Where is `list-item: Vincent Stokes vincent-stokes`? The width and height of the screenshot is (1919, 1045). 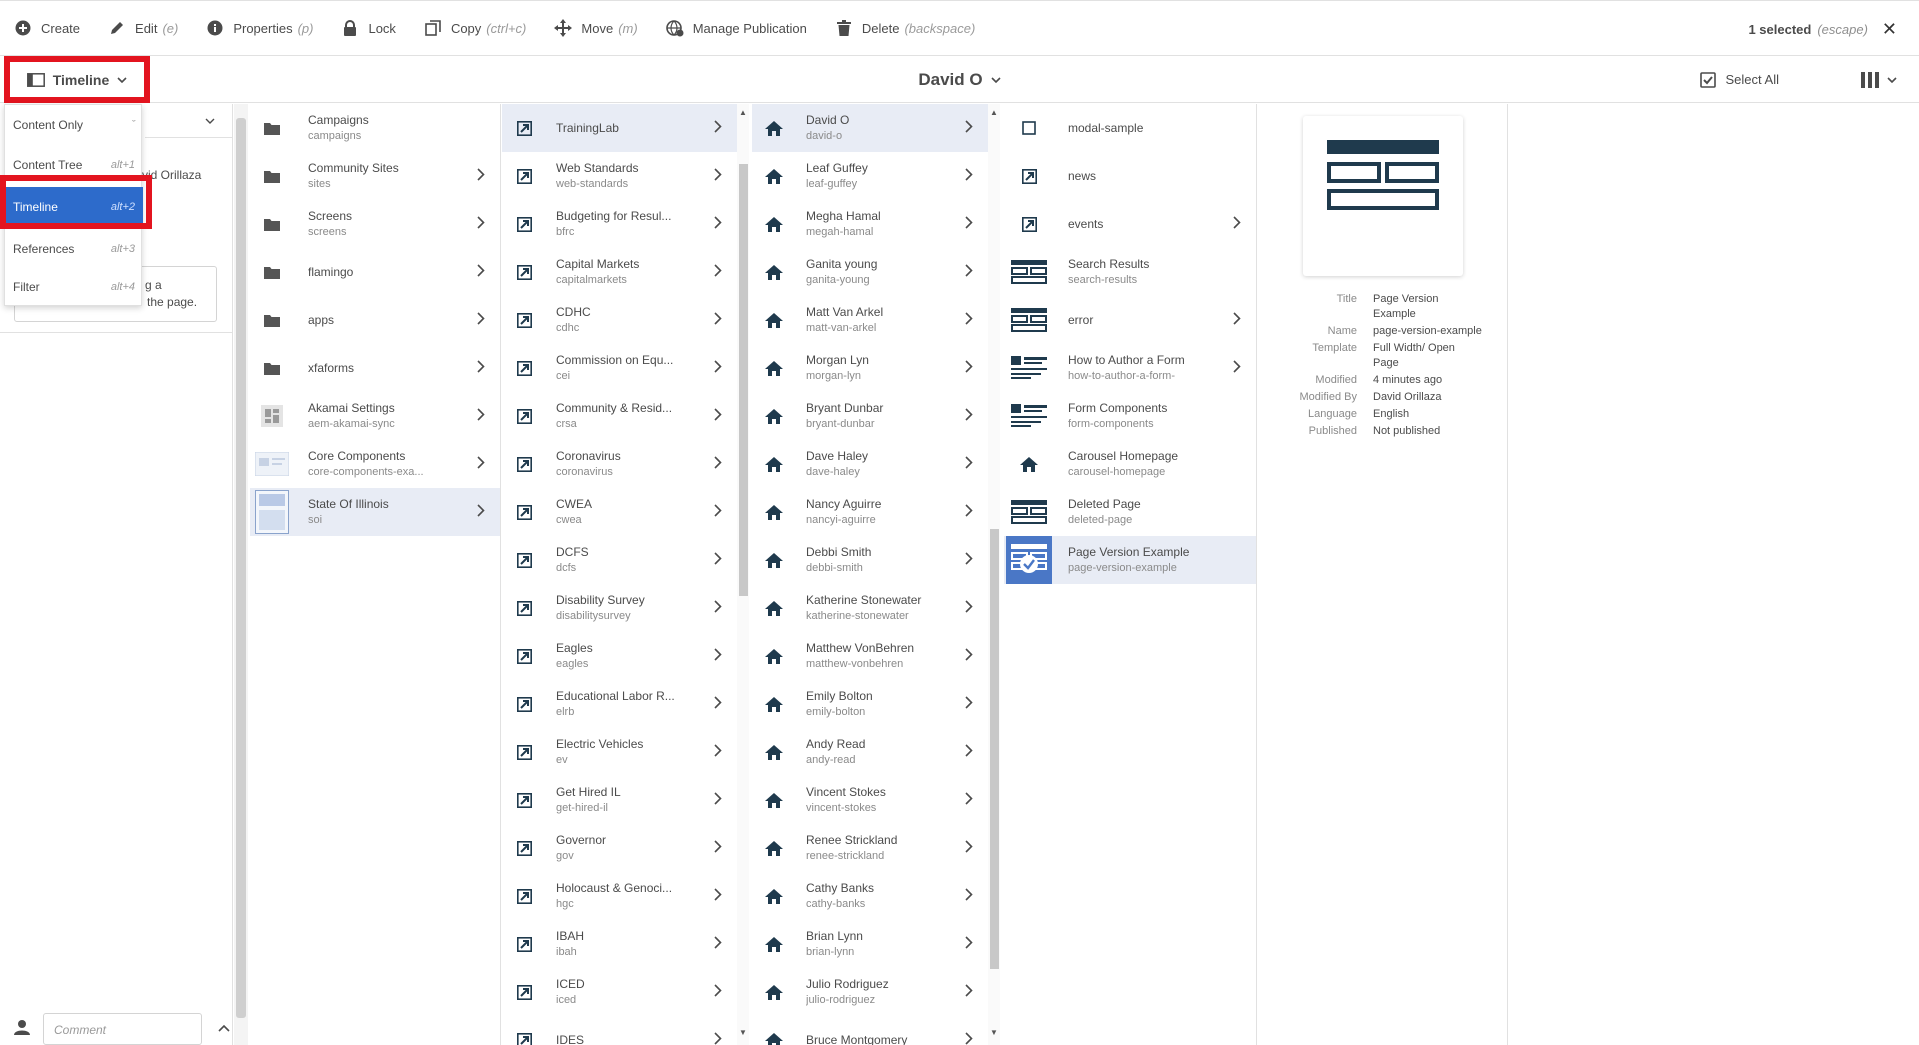 list-item: Vincent Stokes vincent-stokes is located at coordinates (870, 800).